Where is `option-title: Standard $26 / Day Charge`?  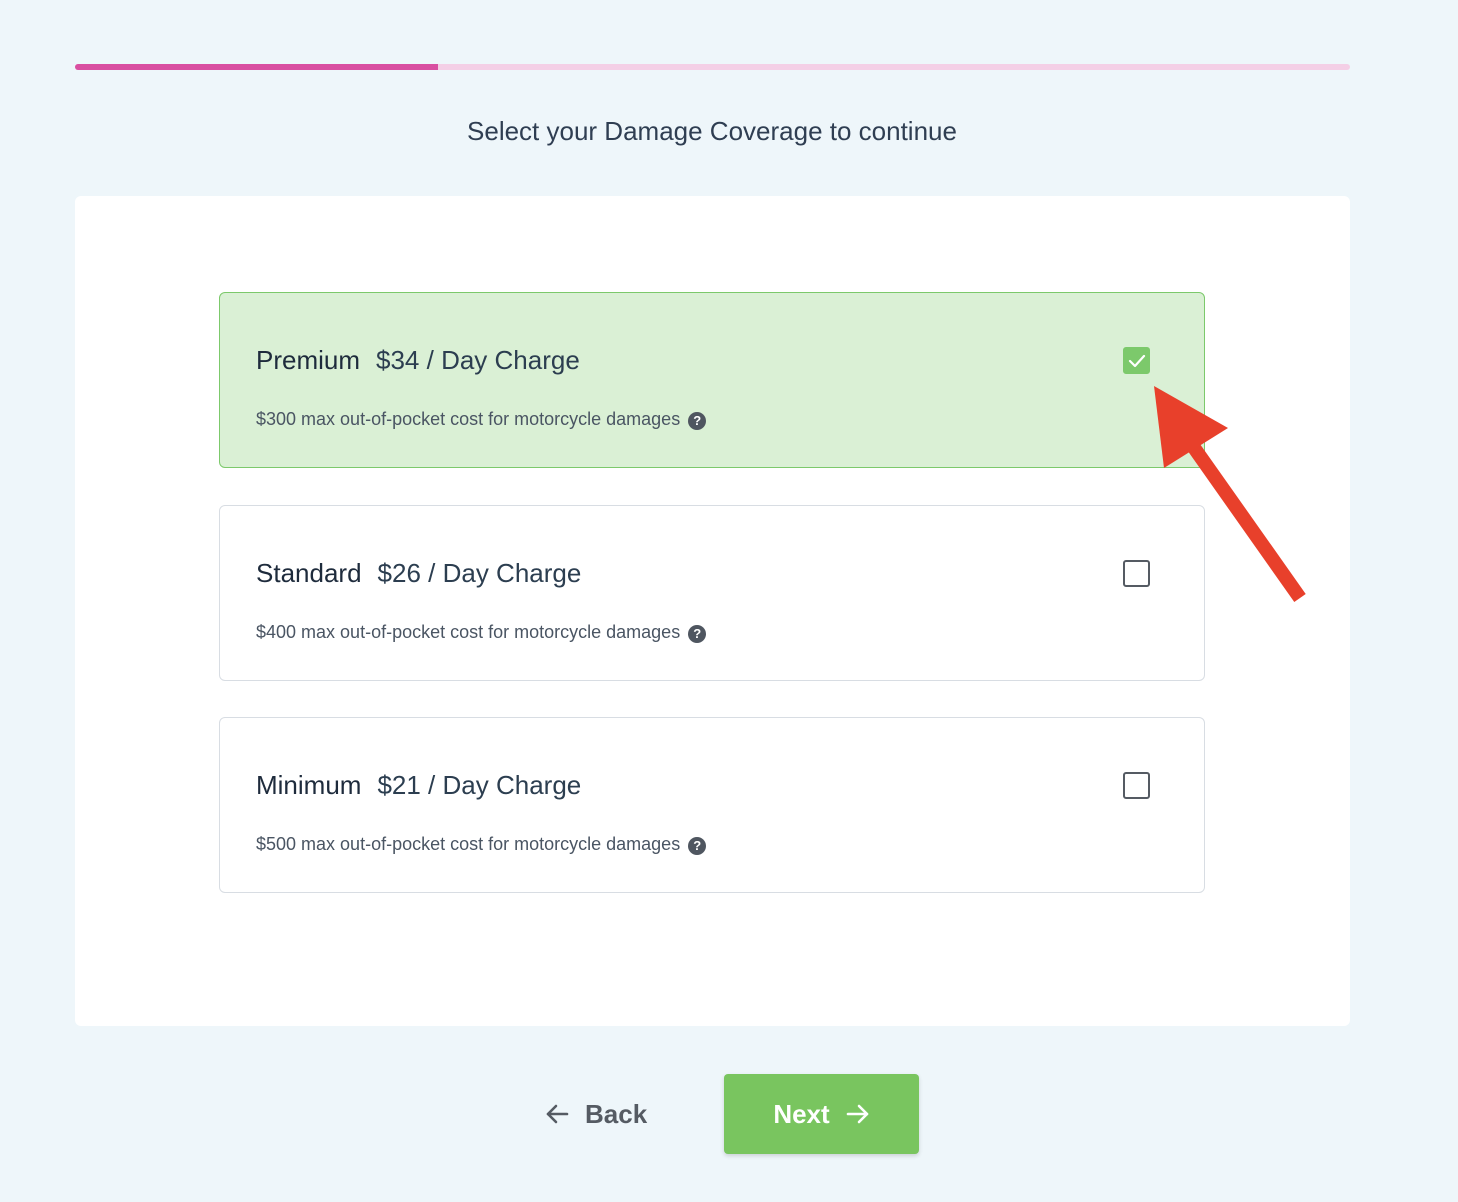 option-title: Standard $26 / Day Charge is located at coordinates (418, 573).